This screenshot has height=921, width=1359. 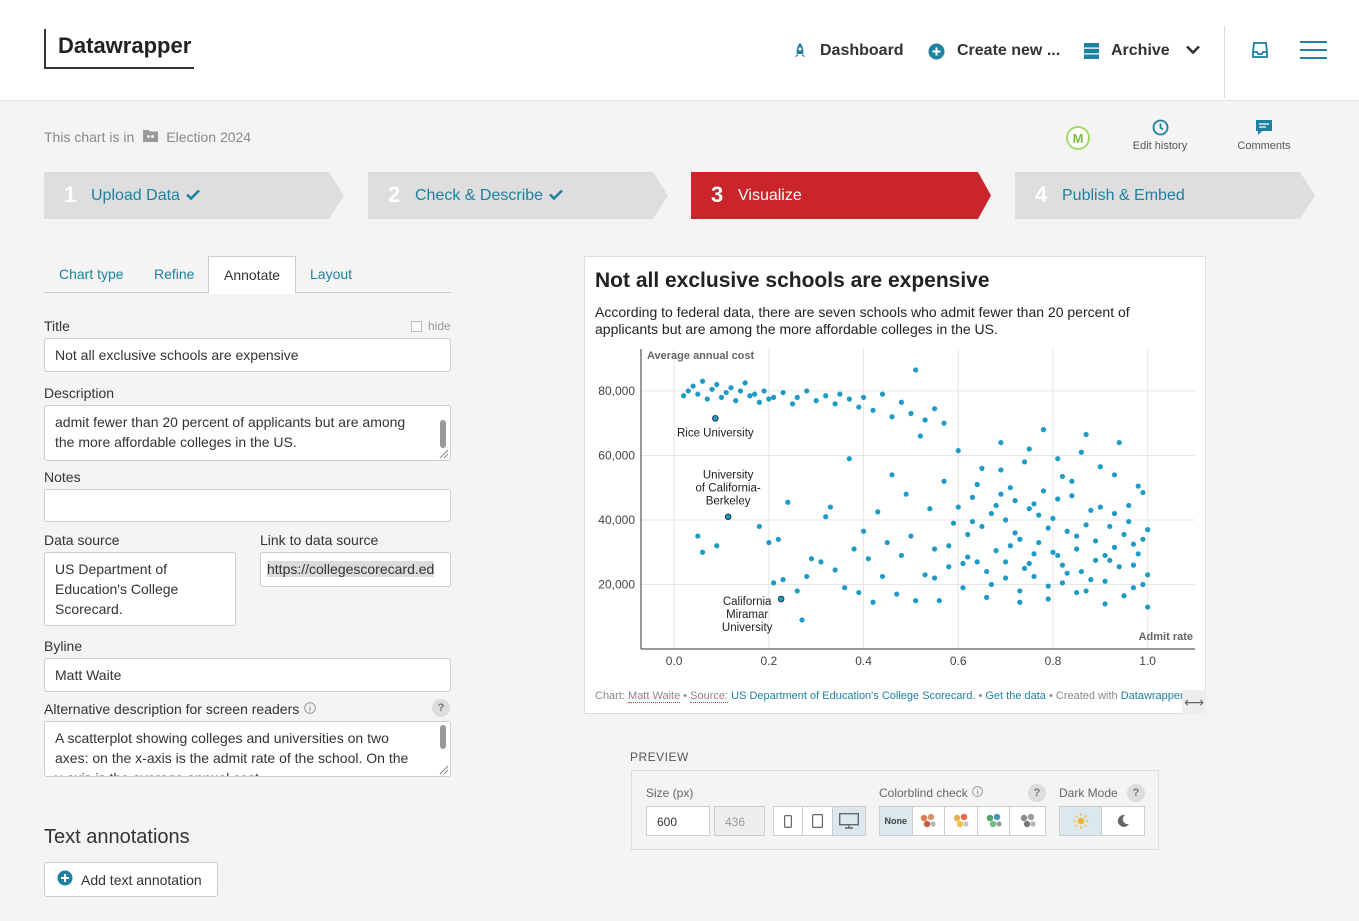 What do you see at coordinates (717, 194) in the screenshot?
I see `step-number: 3` at bounding box center [717, 194].